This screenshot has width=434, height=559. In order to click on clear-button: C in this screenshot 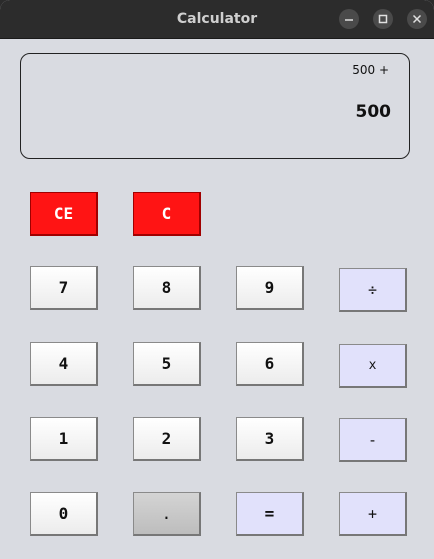, I will do `click(167, 214)`.